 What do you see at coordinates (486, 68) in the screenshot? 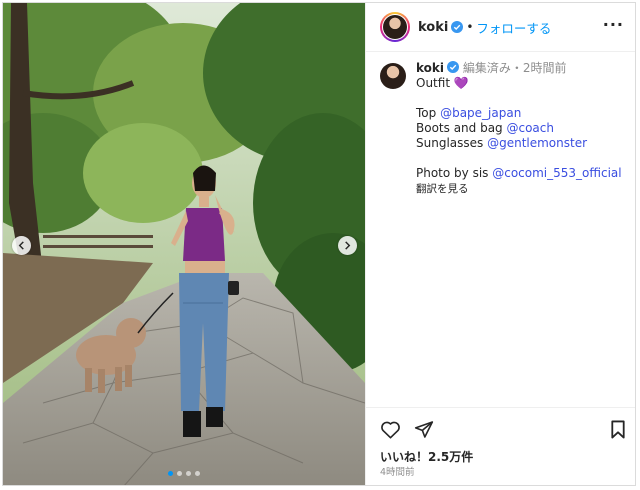
I see `edited-label: 編集済み` at bounding box center [486, 68].